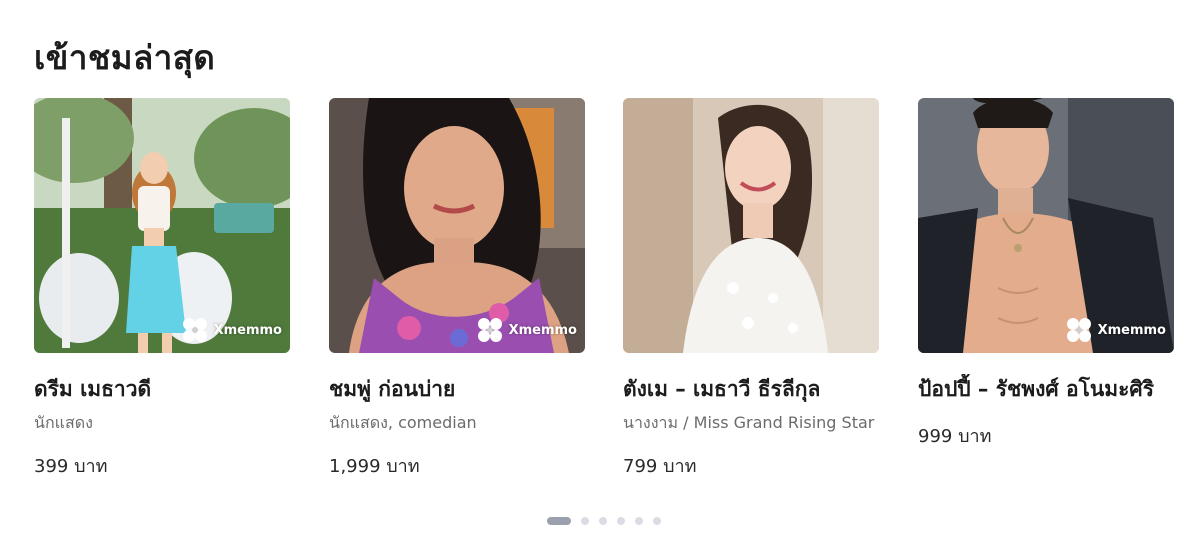 The height and width of the screenshot is (542, 1200). Describe the element at coordinates (1046, 389) in the screenshot. I see `profile-name: ป้อปปี้ – รัชพงศ์ อโนมะศิริ` at that location.